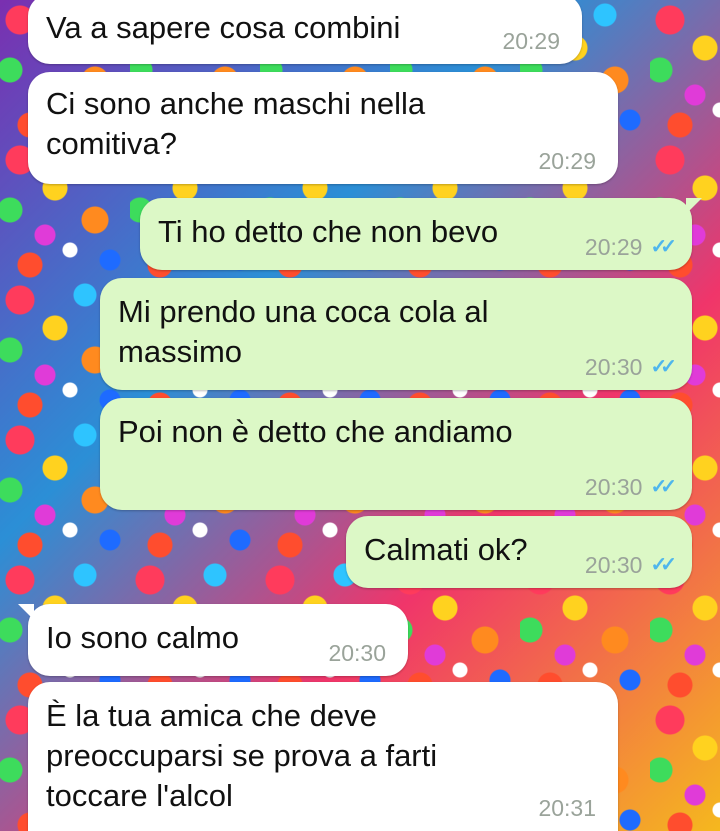 Image resolution: width=720 pixels, height=831 pixels. I want to click on message-time: 20:31, so click(567, 808).